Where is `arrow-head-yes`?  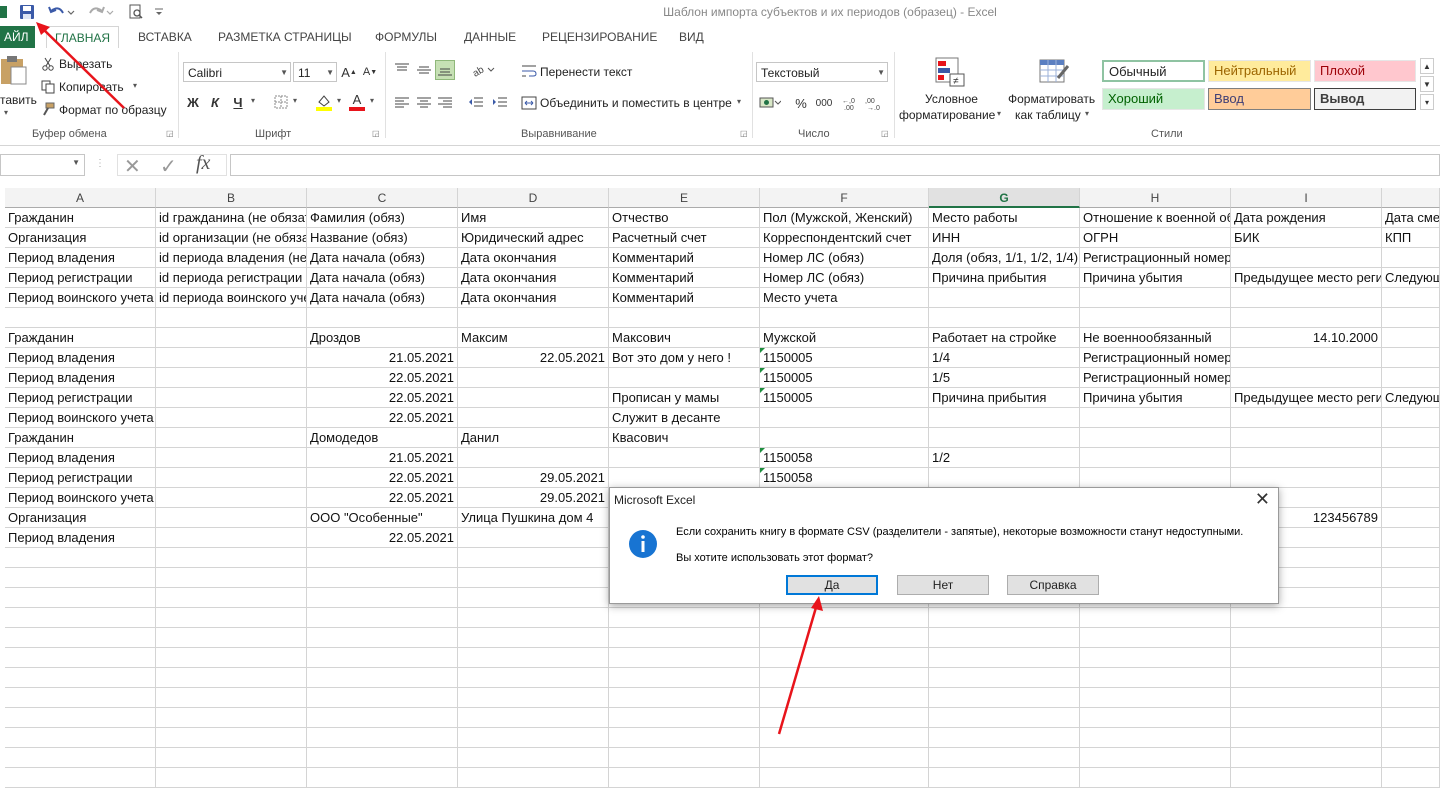
arrow-head-yes is located at coordinates (817, 603).